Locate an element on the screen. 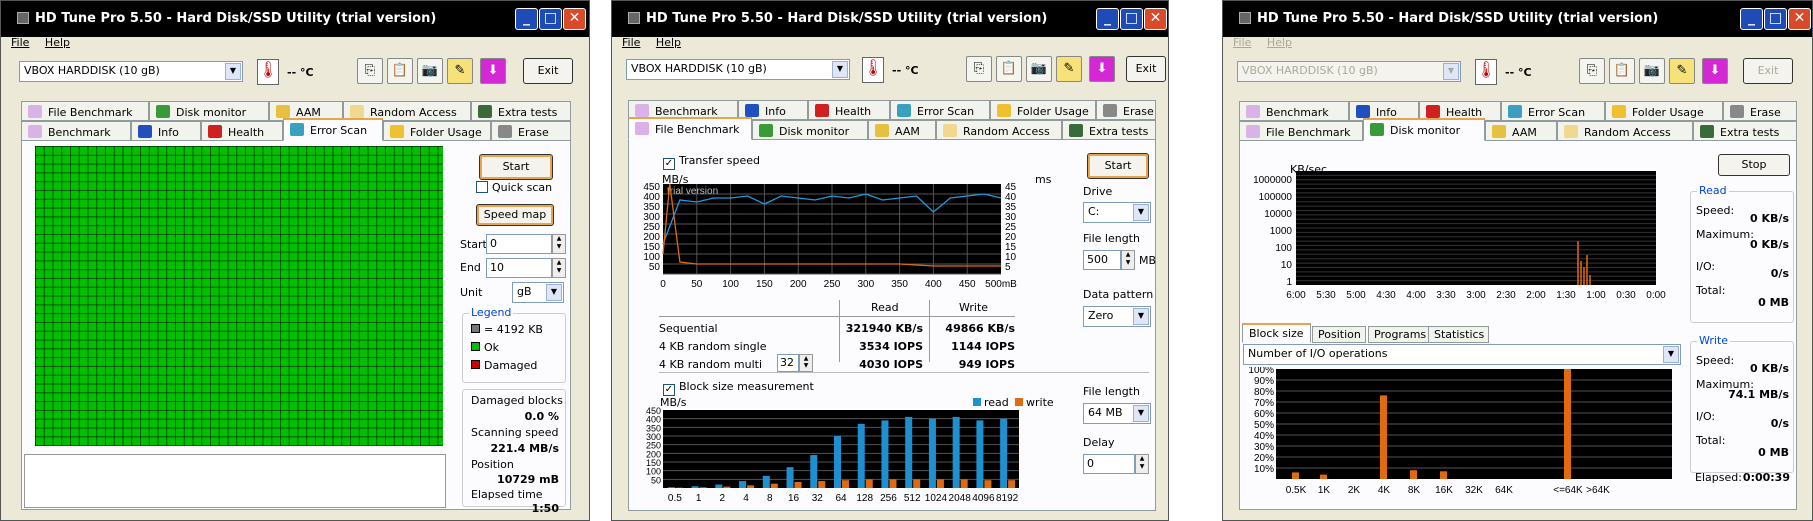 This screenshot has width=1813, height=521. delay-spinner: ▲ ▼ is located at coordinates (1142, 464).